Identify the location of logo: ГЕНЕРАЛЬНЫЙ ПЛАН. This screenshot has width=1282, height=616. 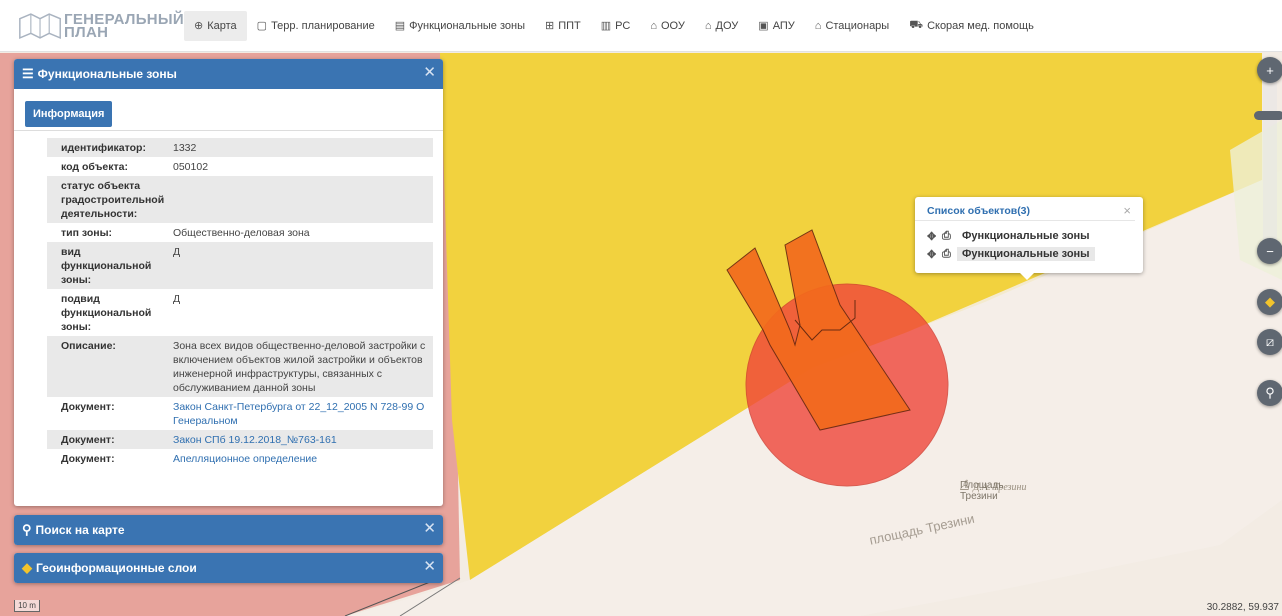
(92, 26).